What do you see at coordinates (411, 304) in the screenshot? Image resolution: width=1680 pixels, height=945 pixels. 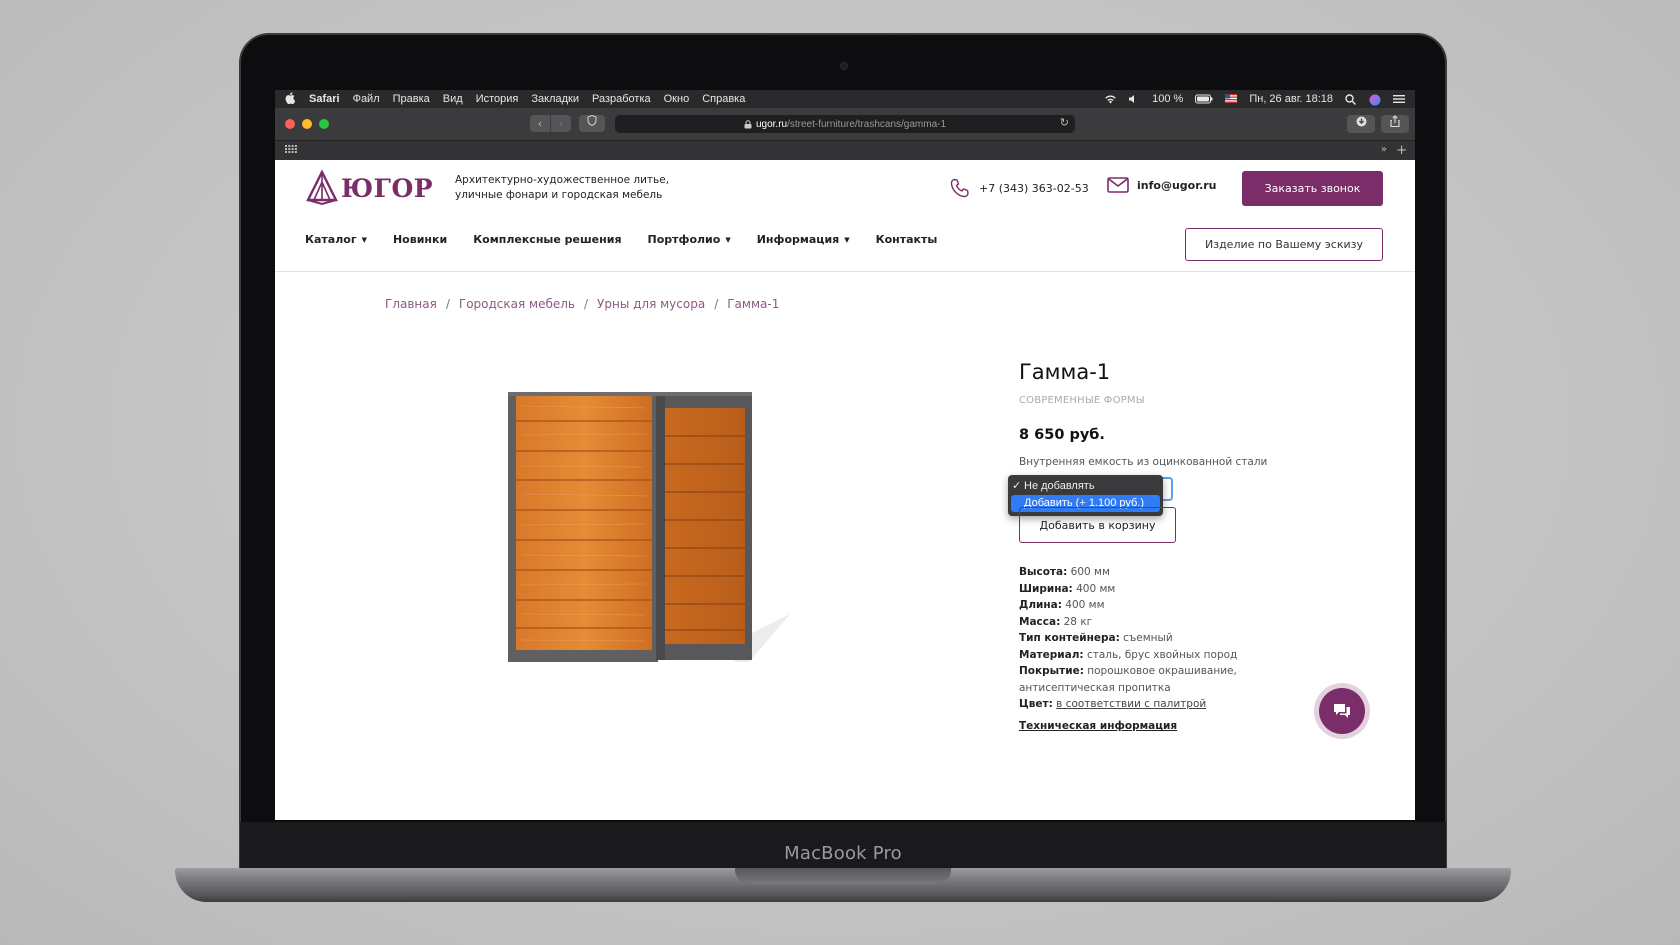 I see `breadcrumb-home: Главная` at bounding box center [411, 304].